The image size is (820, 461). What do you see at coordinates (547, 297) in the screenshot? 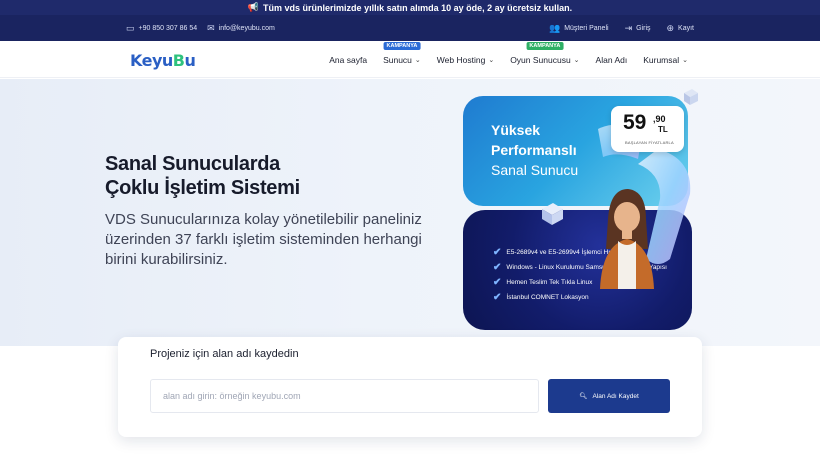
I see `feature-text: İstanbul COMNET Lokasyon` at bounding box center [547, 297].